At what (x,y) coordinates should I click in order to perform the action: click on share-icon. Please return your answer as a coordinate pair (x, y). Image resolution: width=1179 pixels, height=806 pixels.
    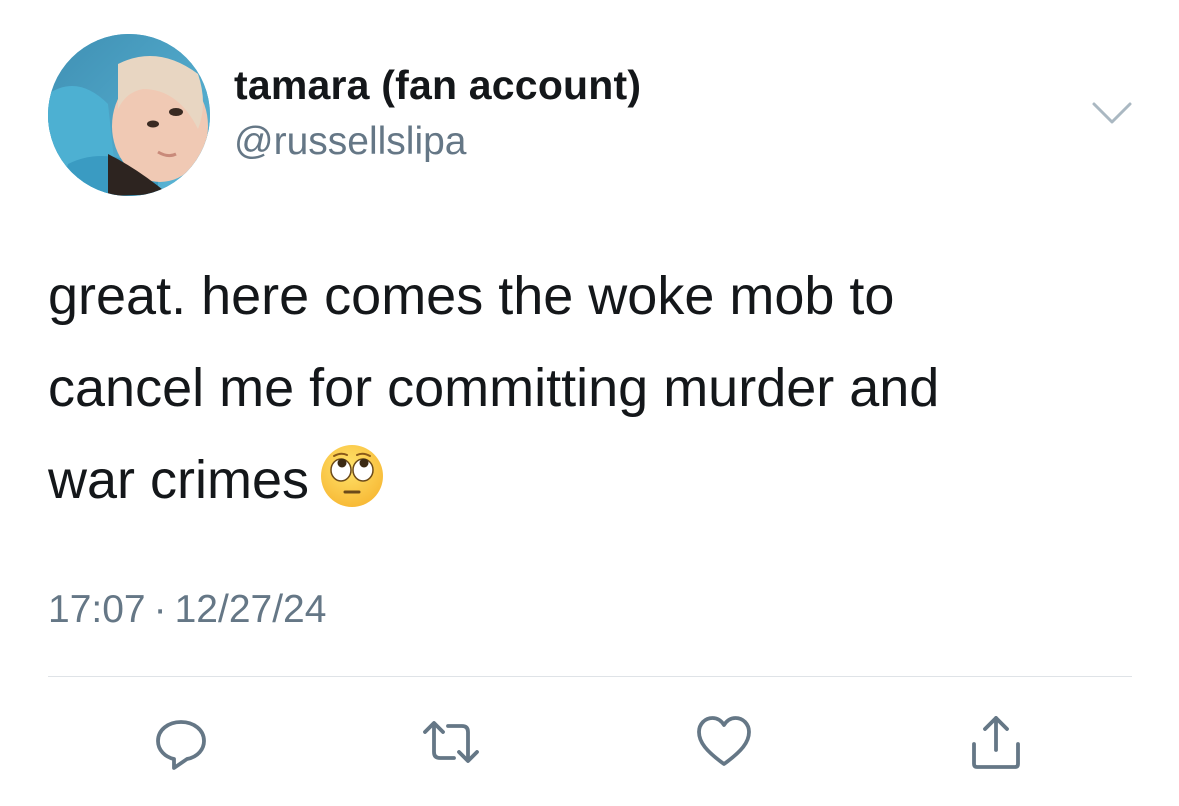
    Looking at the image, I should click on (996, 742).